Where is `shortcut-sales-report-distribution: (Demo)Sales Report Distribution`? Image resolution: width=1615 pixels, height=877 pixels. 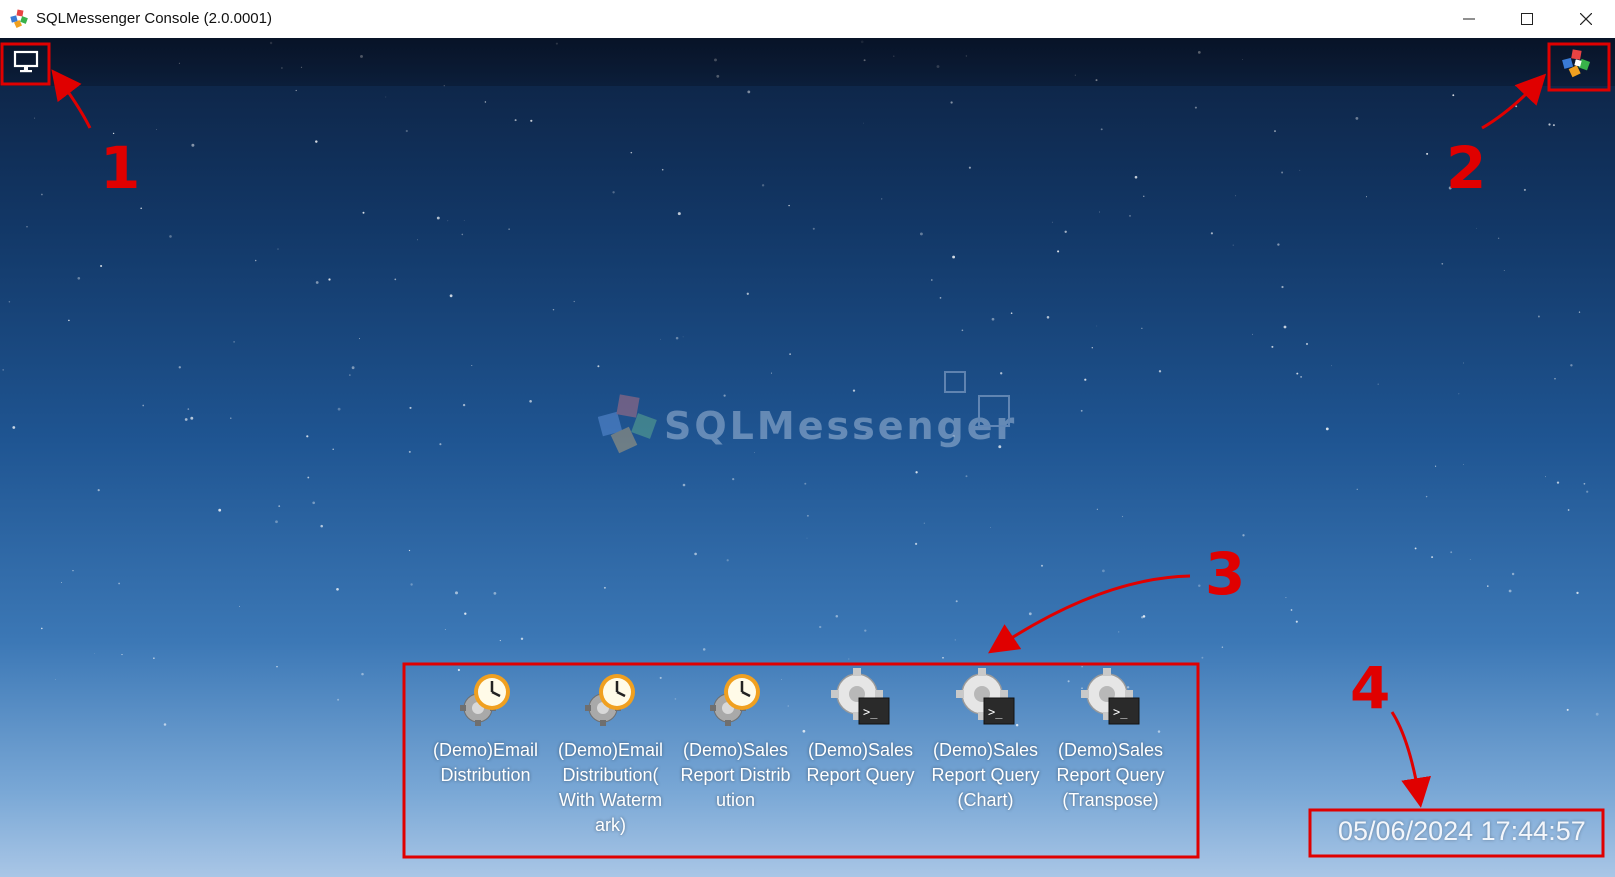
shortcut-sales-report-distribution: (Demo)Sales Report Distribution is located at coordinates (735, 749).